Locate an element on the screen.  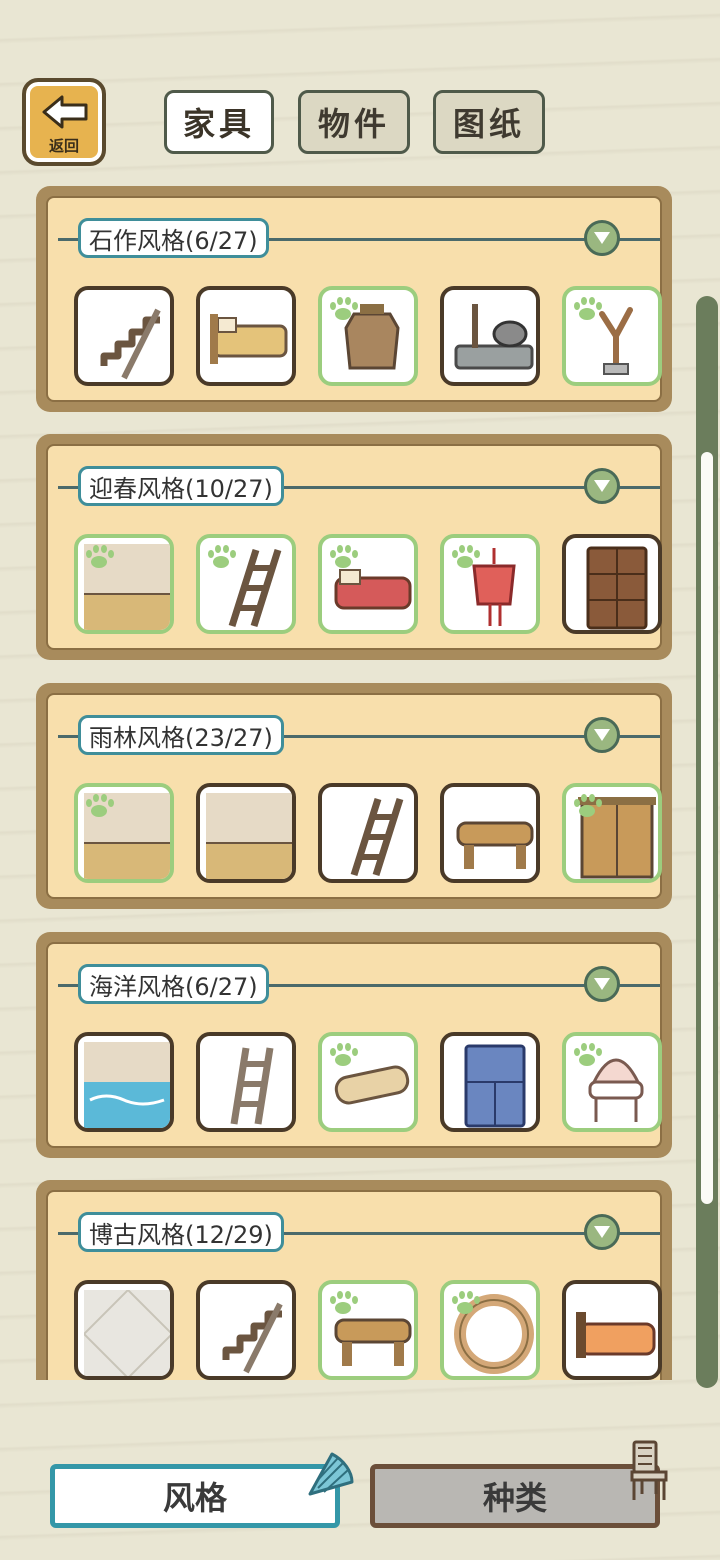
white-ladder-icon is located at coordinates (252, 1086).